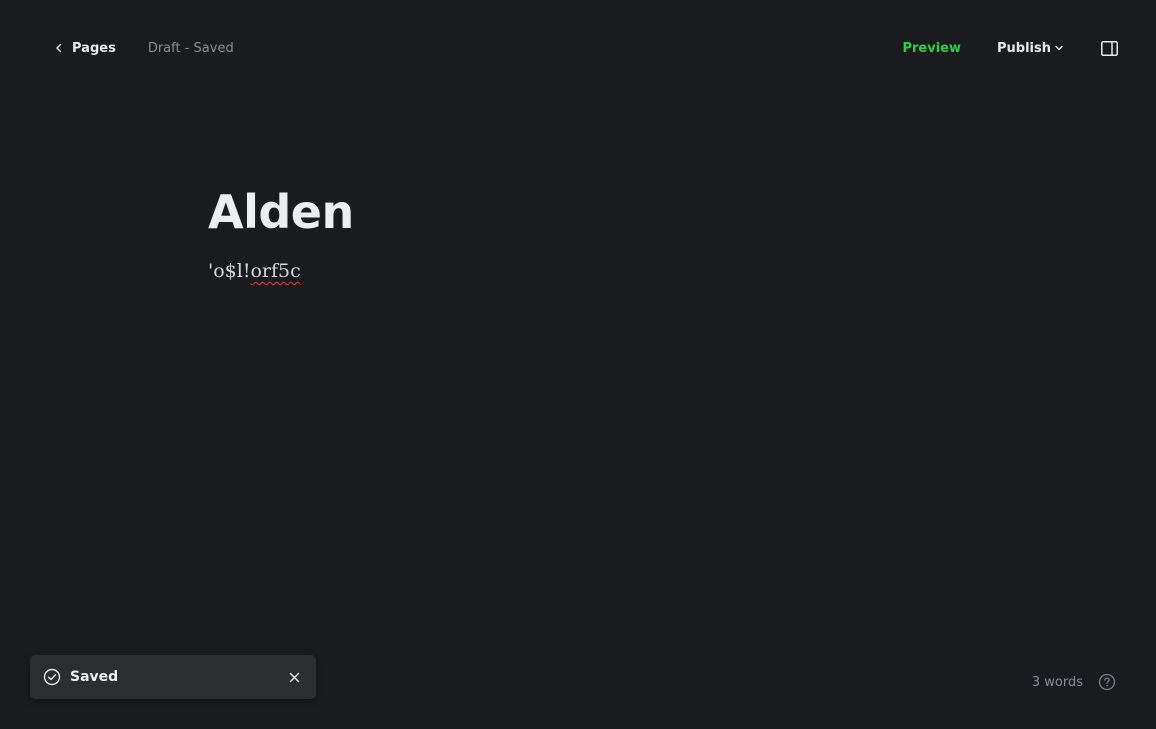  I want to click on toast-close-button, so click(294, 677).